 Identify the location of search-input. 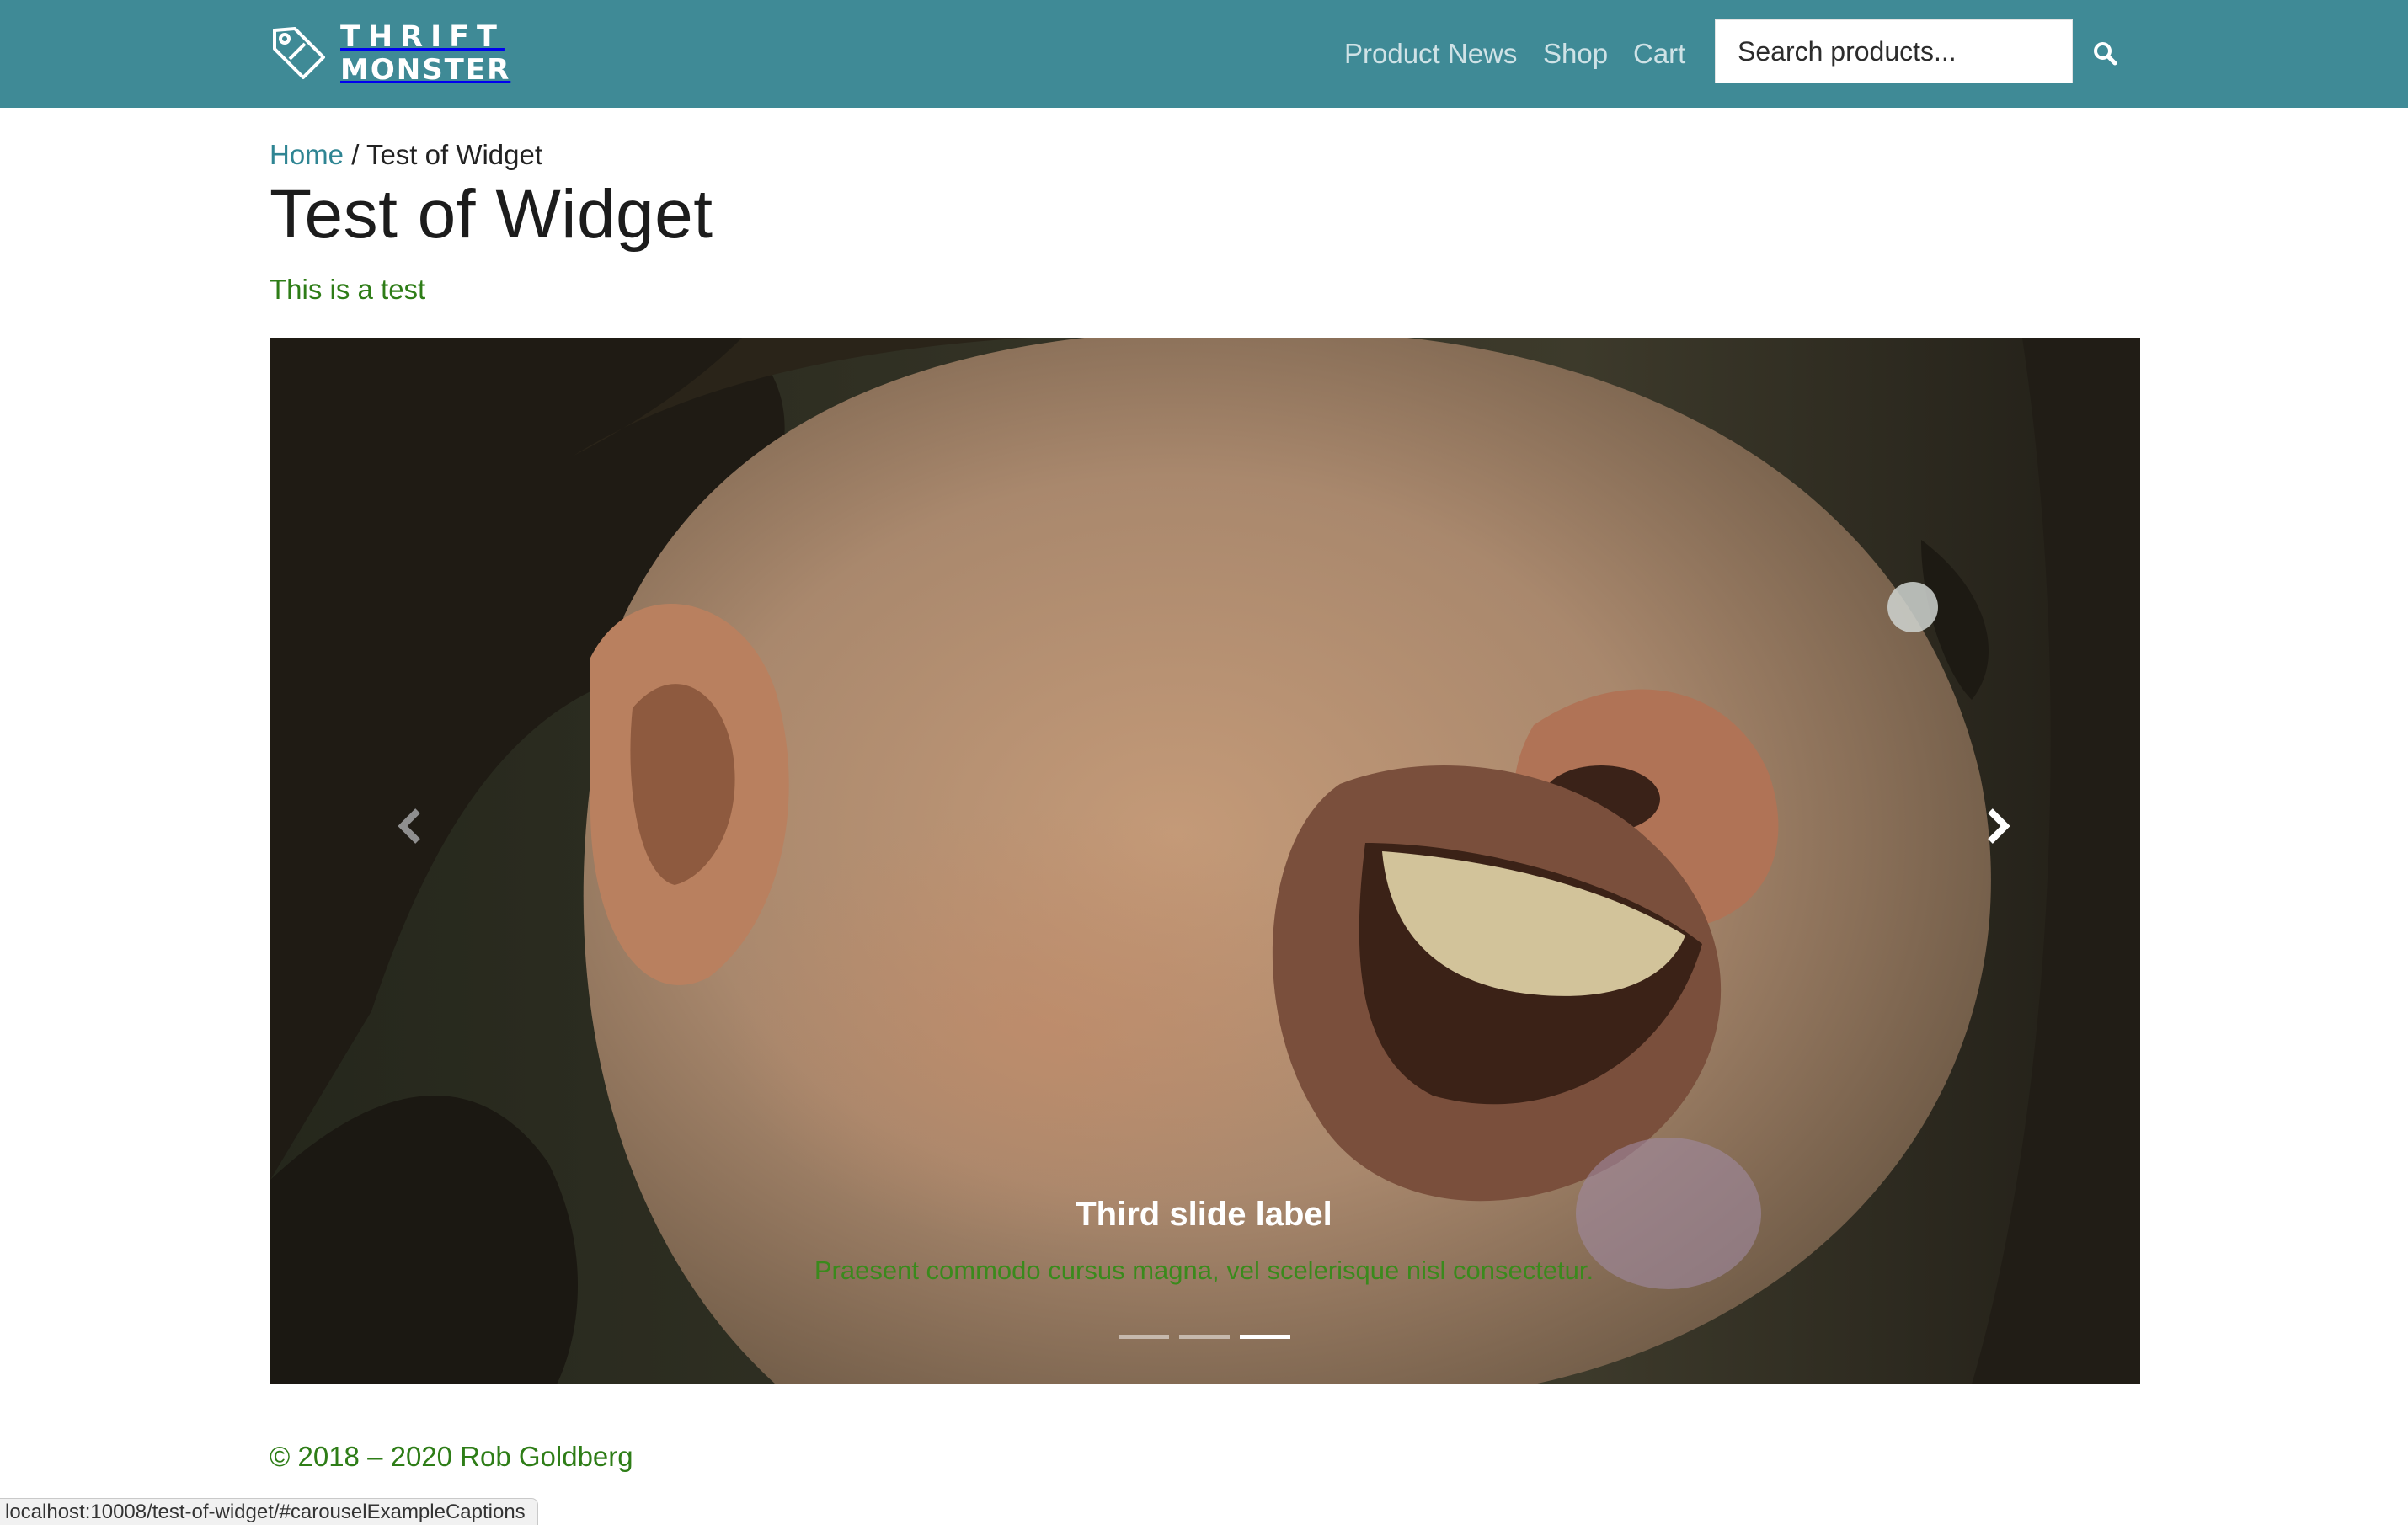
(1894, 51).